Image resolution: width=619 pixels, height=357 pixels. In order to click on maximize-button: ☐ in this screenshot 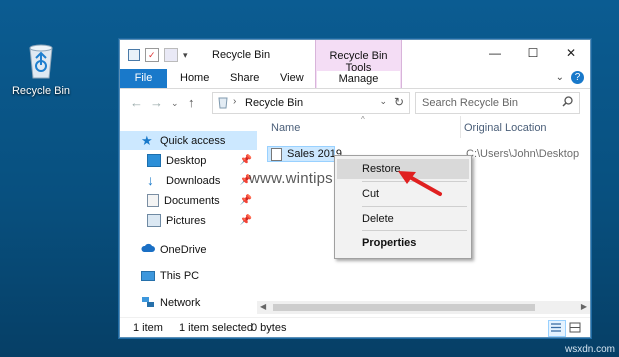, I will do `click(533, 53)`.